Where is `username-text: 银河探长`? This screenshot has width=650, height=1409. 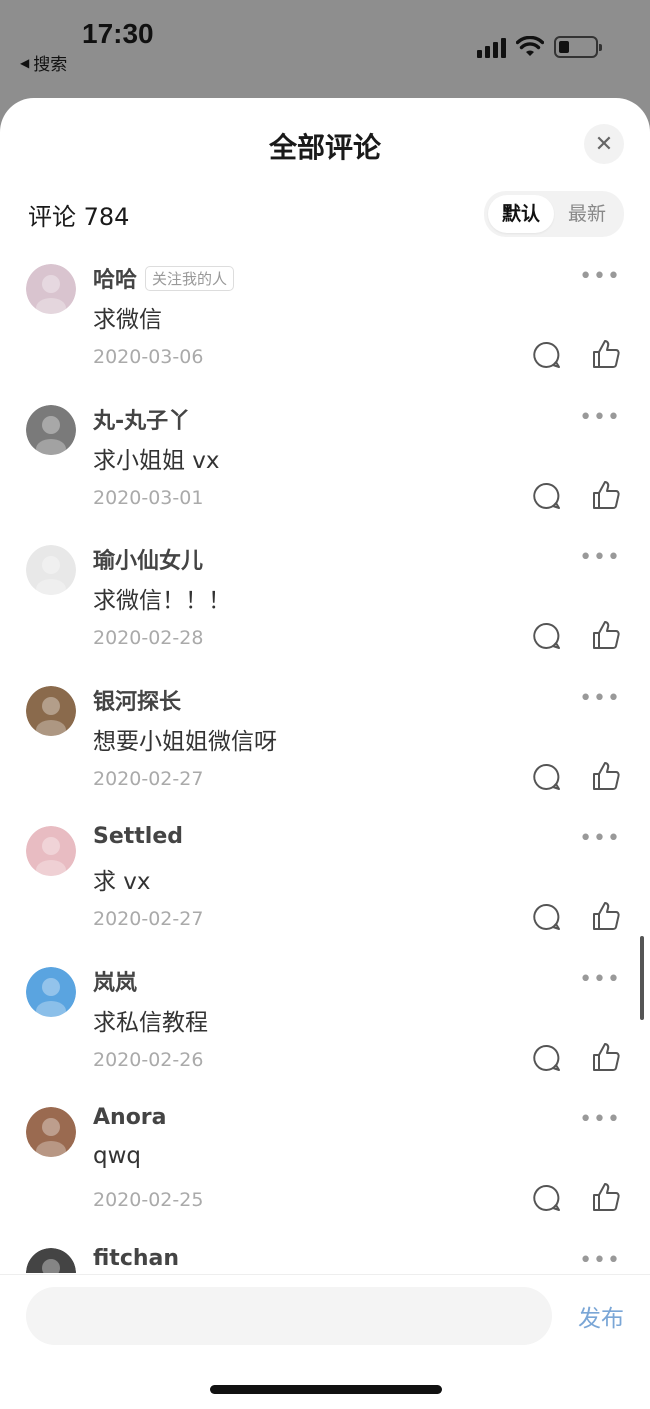
username-text: 银河探长 is located at coordinates (137, 702).